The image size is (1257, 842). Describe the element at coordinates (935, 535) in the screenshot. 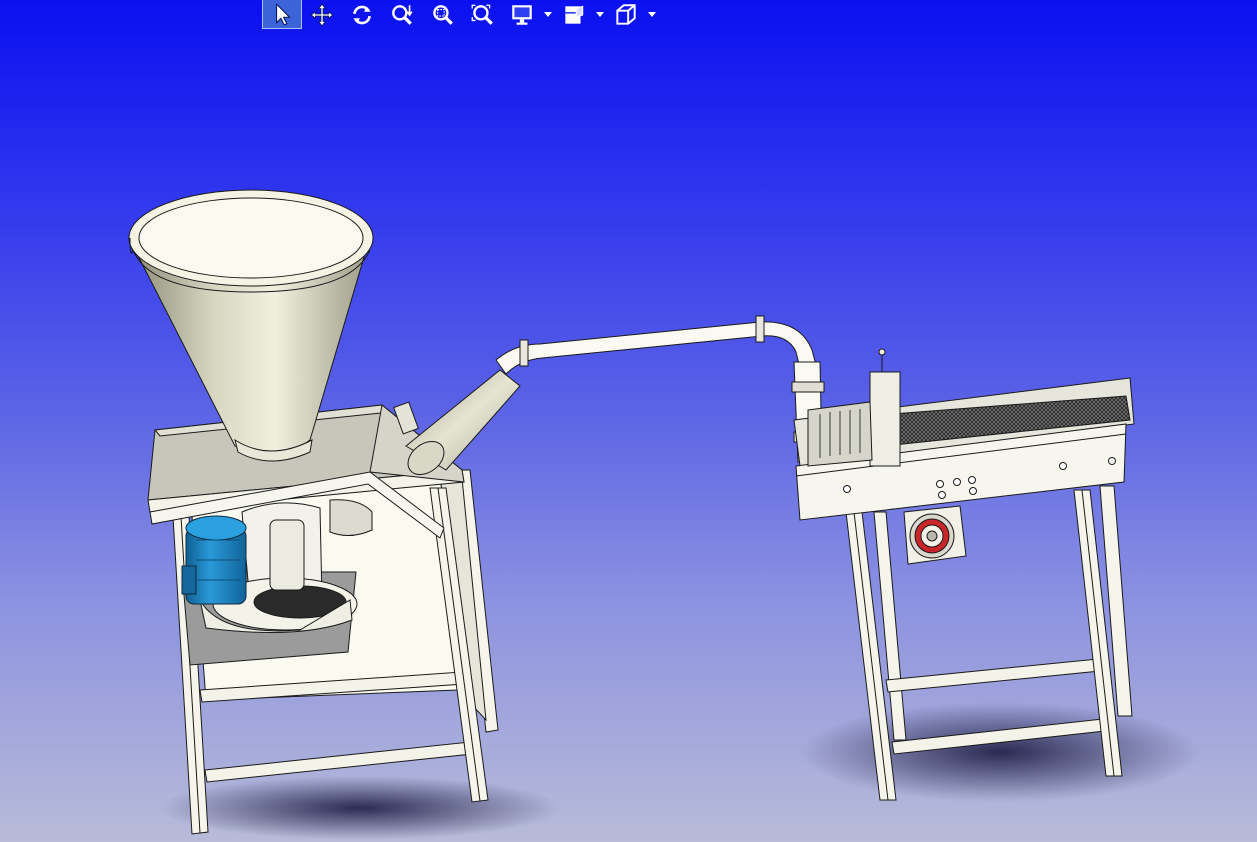

I see `bearing-unit` at that location.